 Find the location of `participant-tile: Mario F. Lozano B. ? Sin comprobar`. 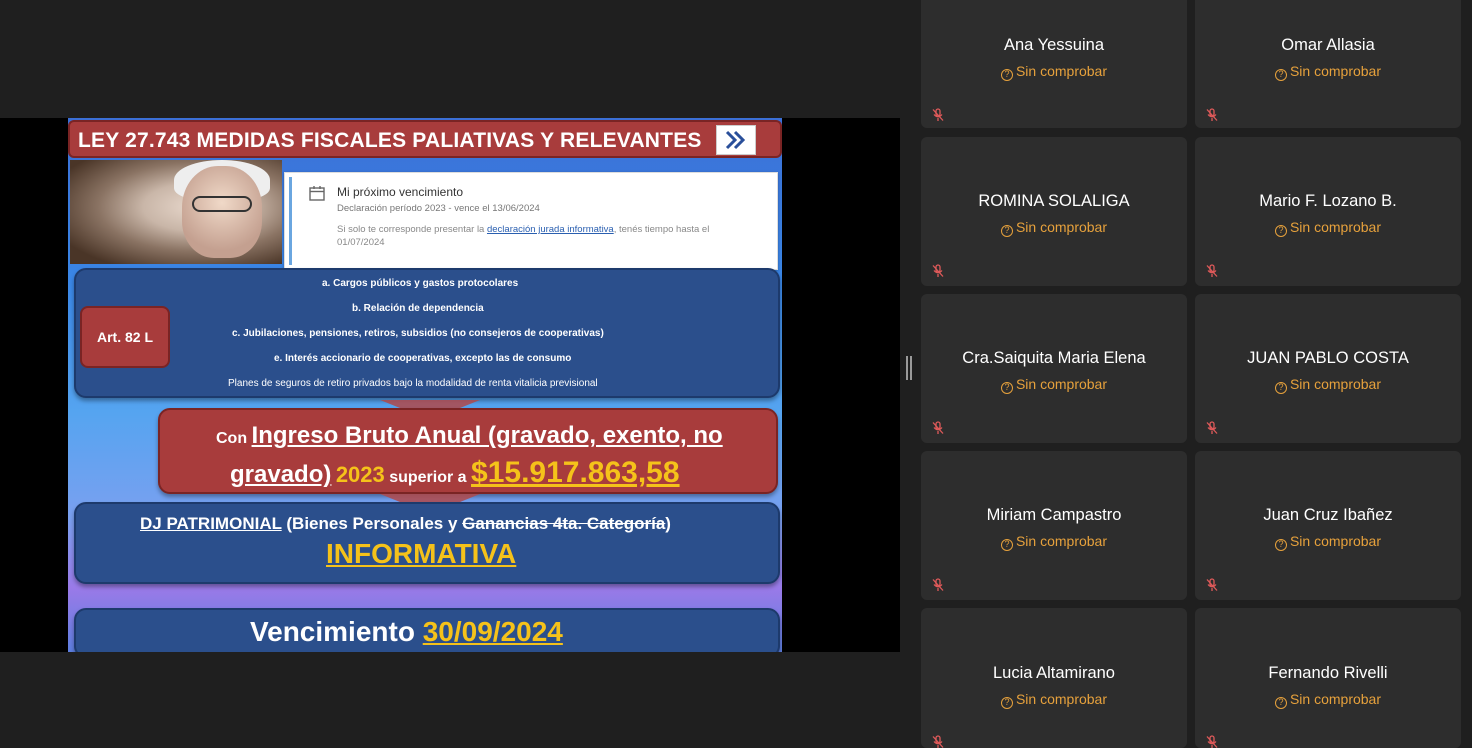

participant-tile: Mario F. Lozano B. ? Sin comprobar is located at coordinates (1328, 211).